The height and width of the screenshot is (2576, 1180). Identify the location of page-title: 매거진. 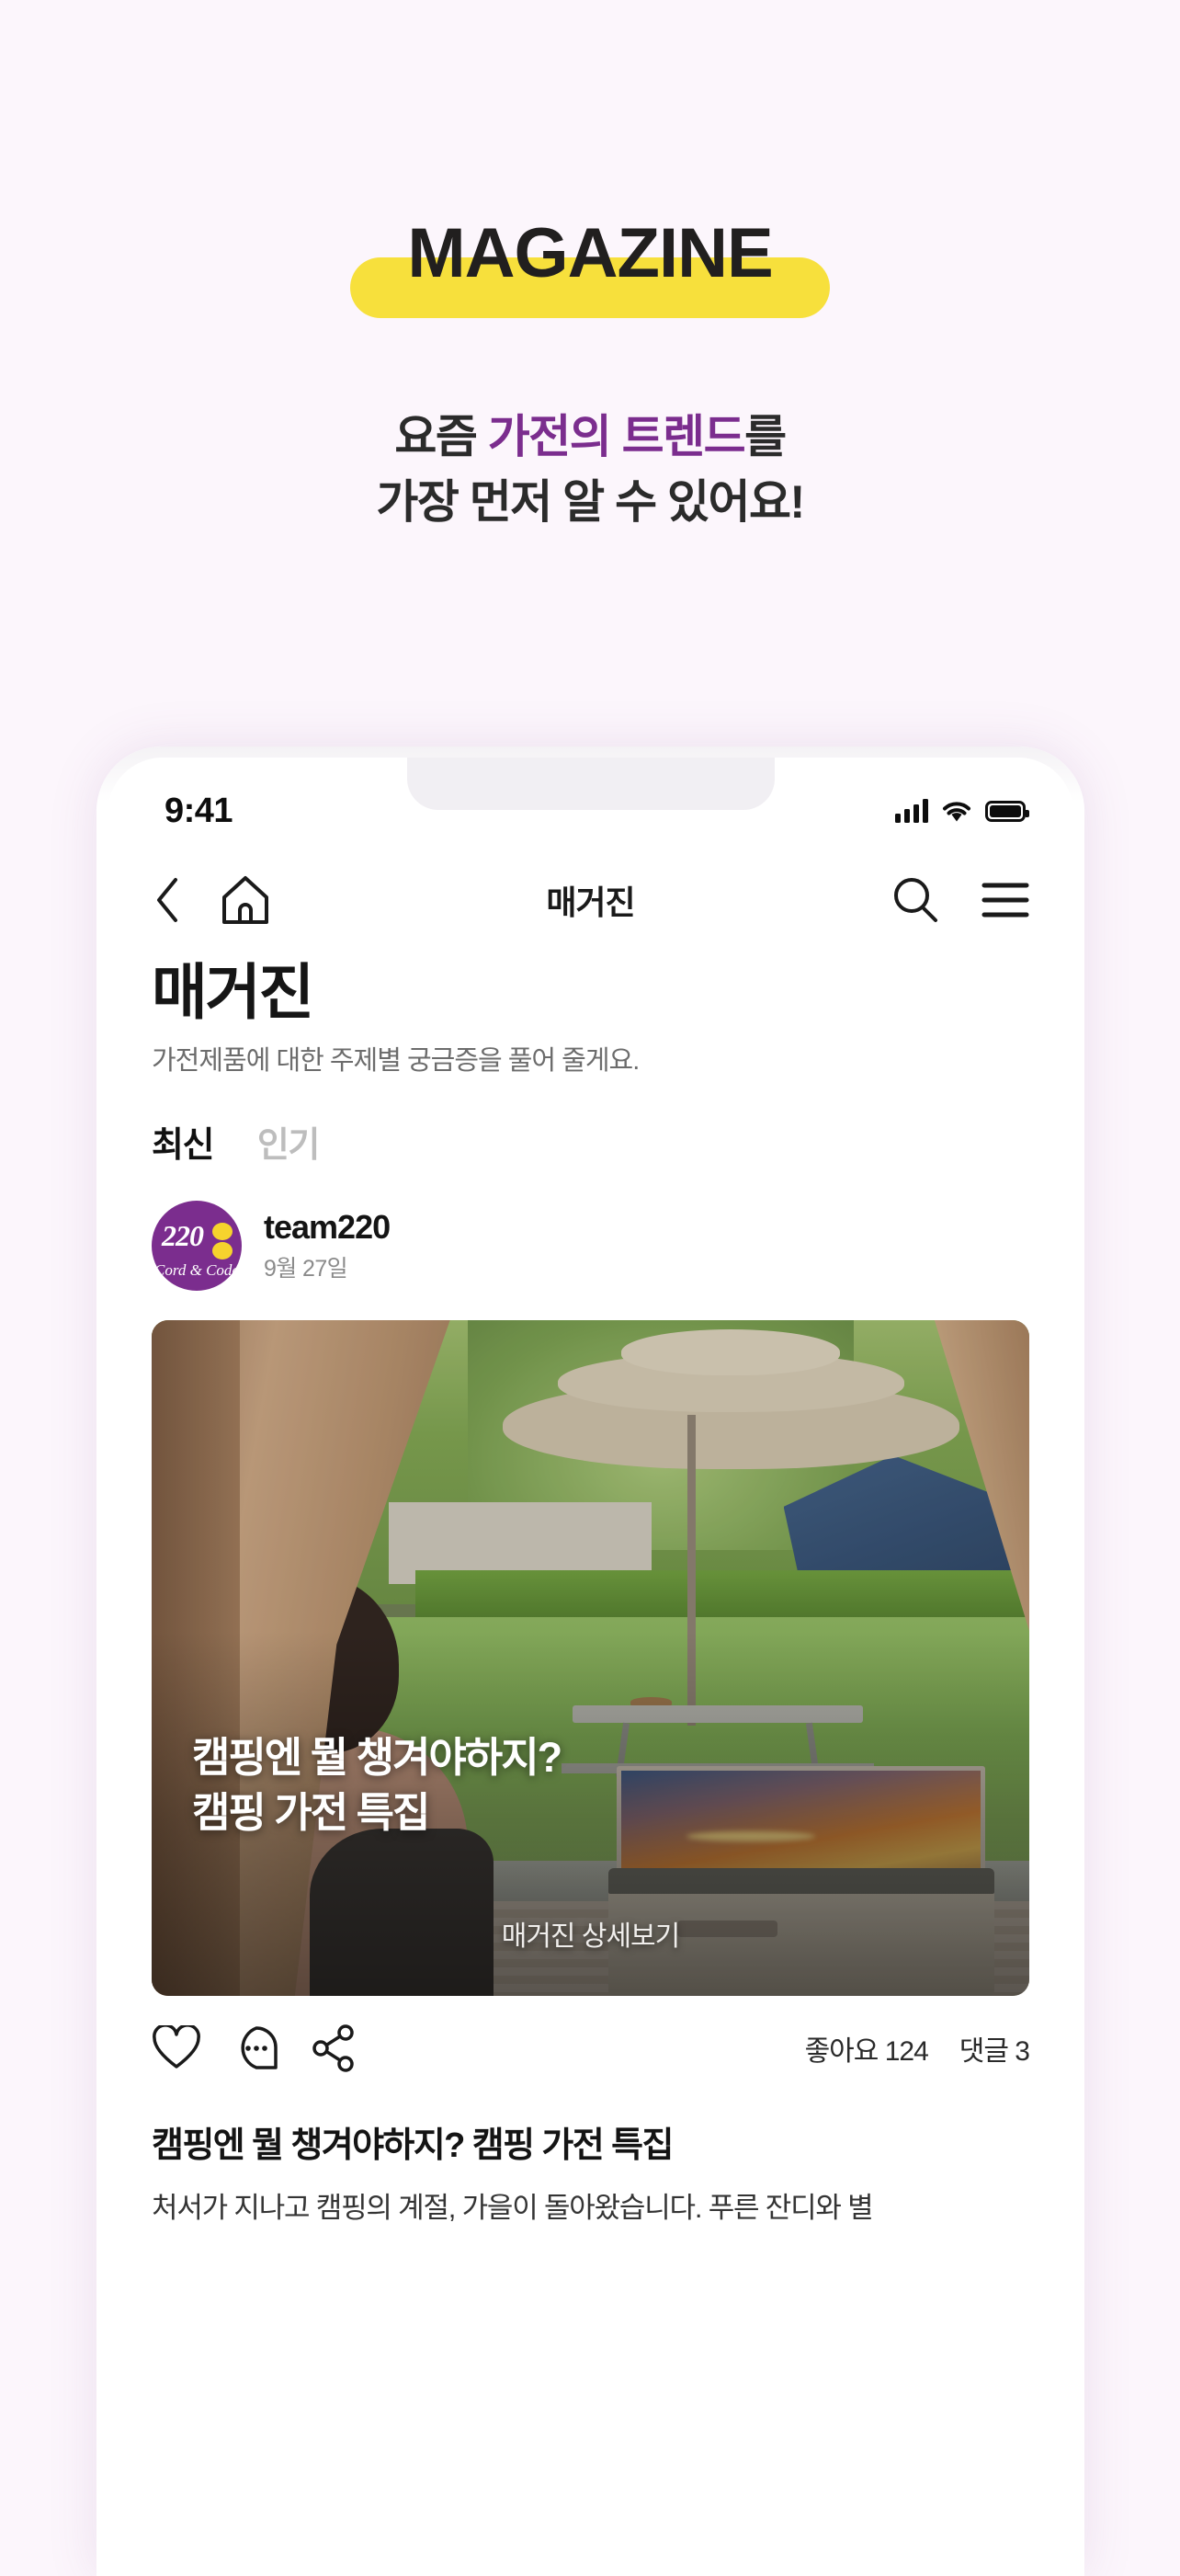
(233, 992).